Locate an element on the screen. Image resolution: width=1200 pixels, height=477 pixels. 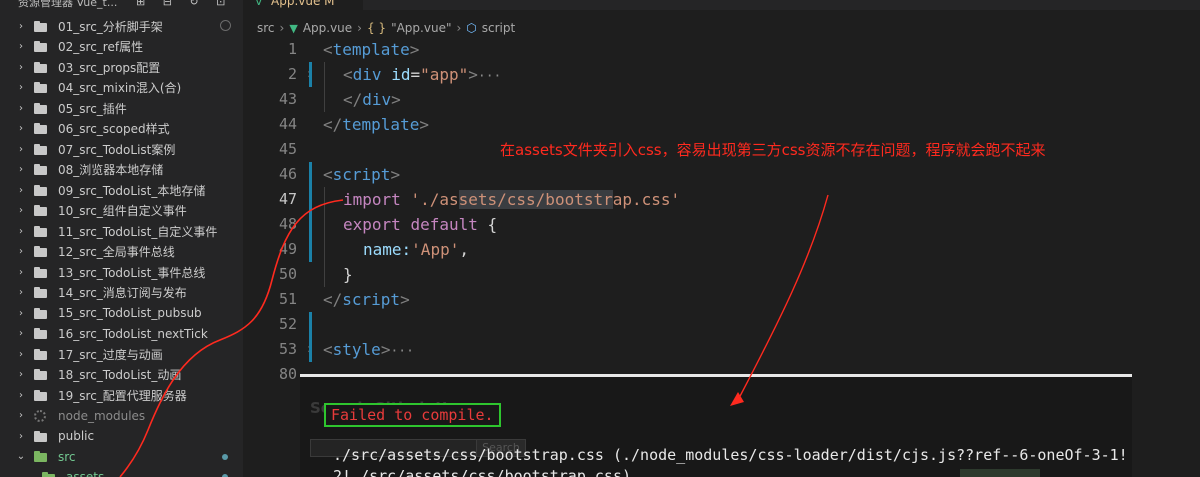
tree-item-label: 18_src_TodoList_动画 is located at coordinates (120, 375).